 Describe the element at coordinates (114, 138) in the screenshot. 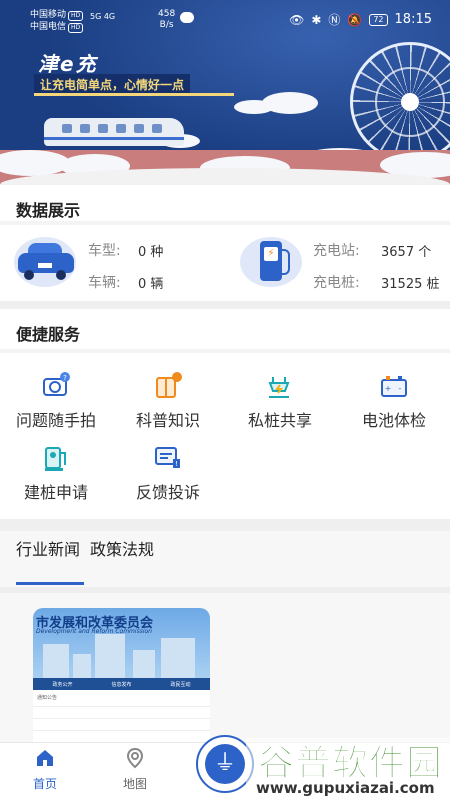

I see `train-stripe` at that location.